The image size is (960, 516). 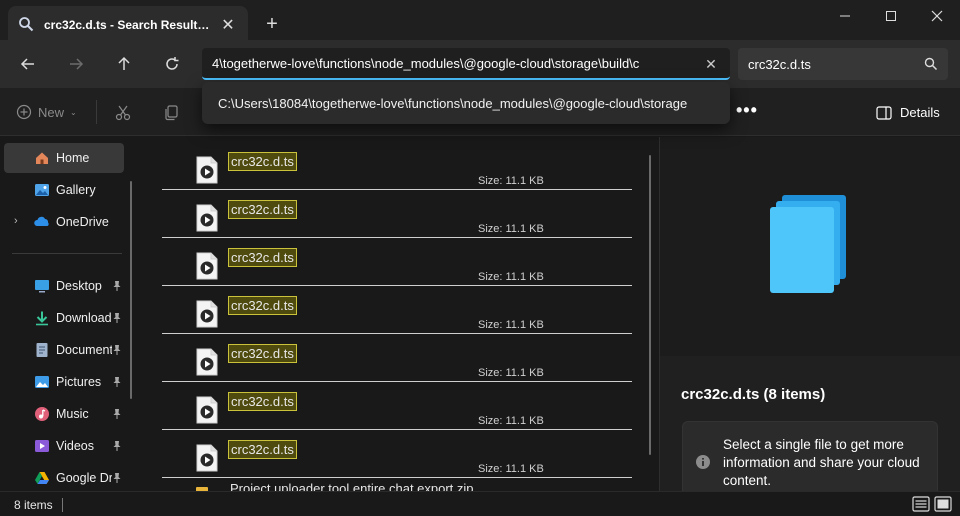 I want to click on new-label: New, so click(x=51, y=112).